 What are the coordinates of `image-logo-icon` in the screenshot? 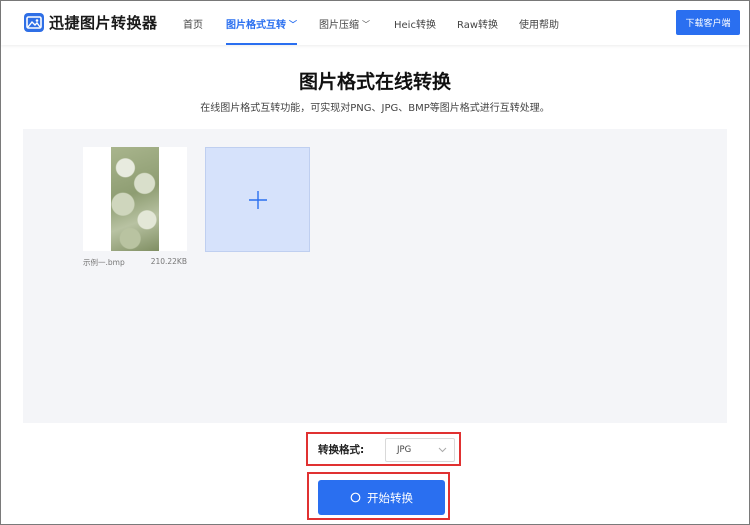 It's located at (34, 22).